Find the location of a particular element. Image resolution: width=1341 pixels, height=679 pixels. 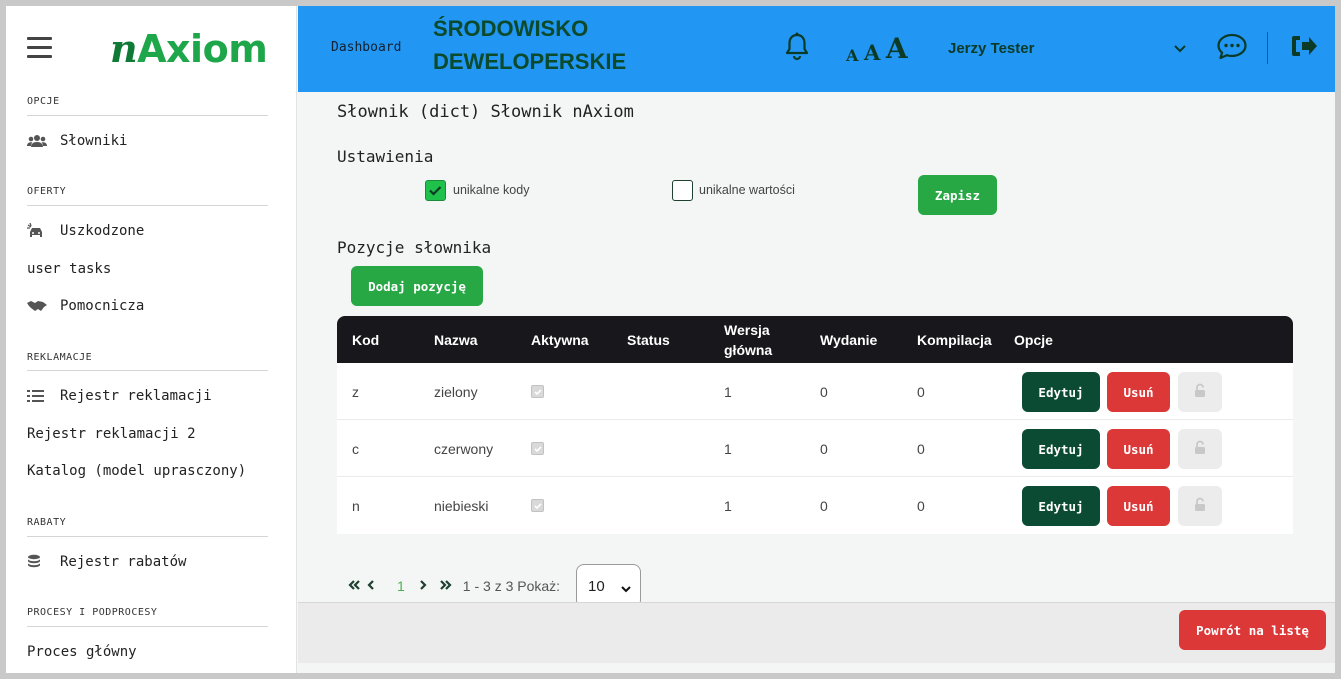

environment-title: ŚRODOWISKO DEWELOPERSKIE is located at coordinates (530, 45).